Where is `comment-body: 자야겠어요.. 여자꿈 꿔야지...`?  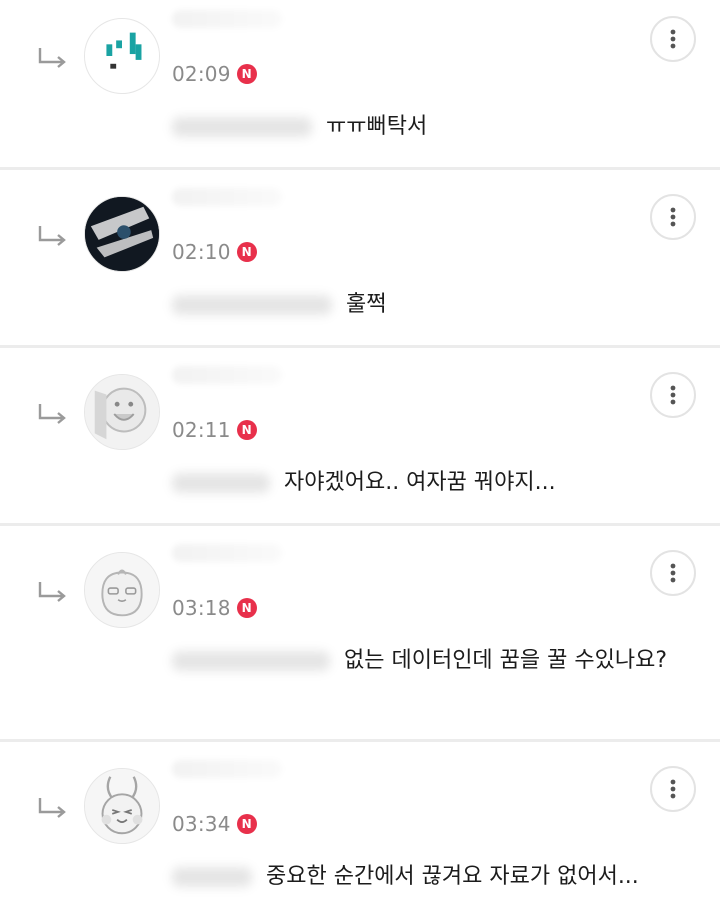
comment-body: 자야겠어요.. 여자꿈 꿔야지... is located at coordinates (422, 483).